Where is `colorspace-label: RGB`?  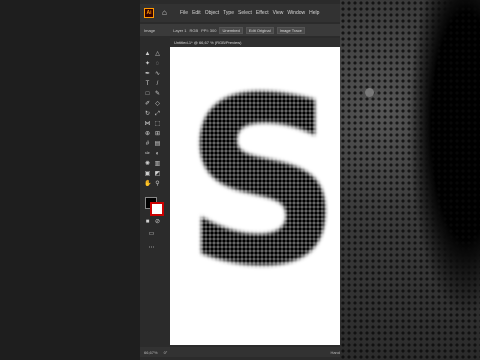 colorspace-label: RGB is located at coordinates (194, 30).